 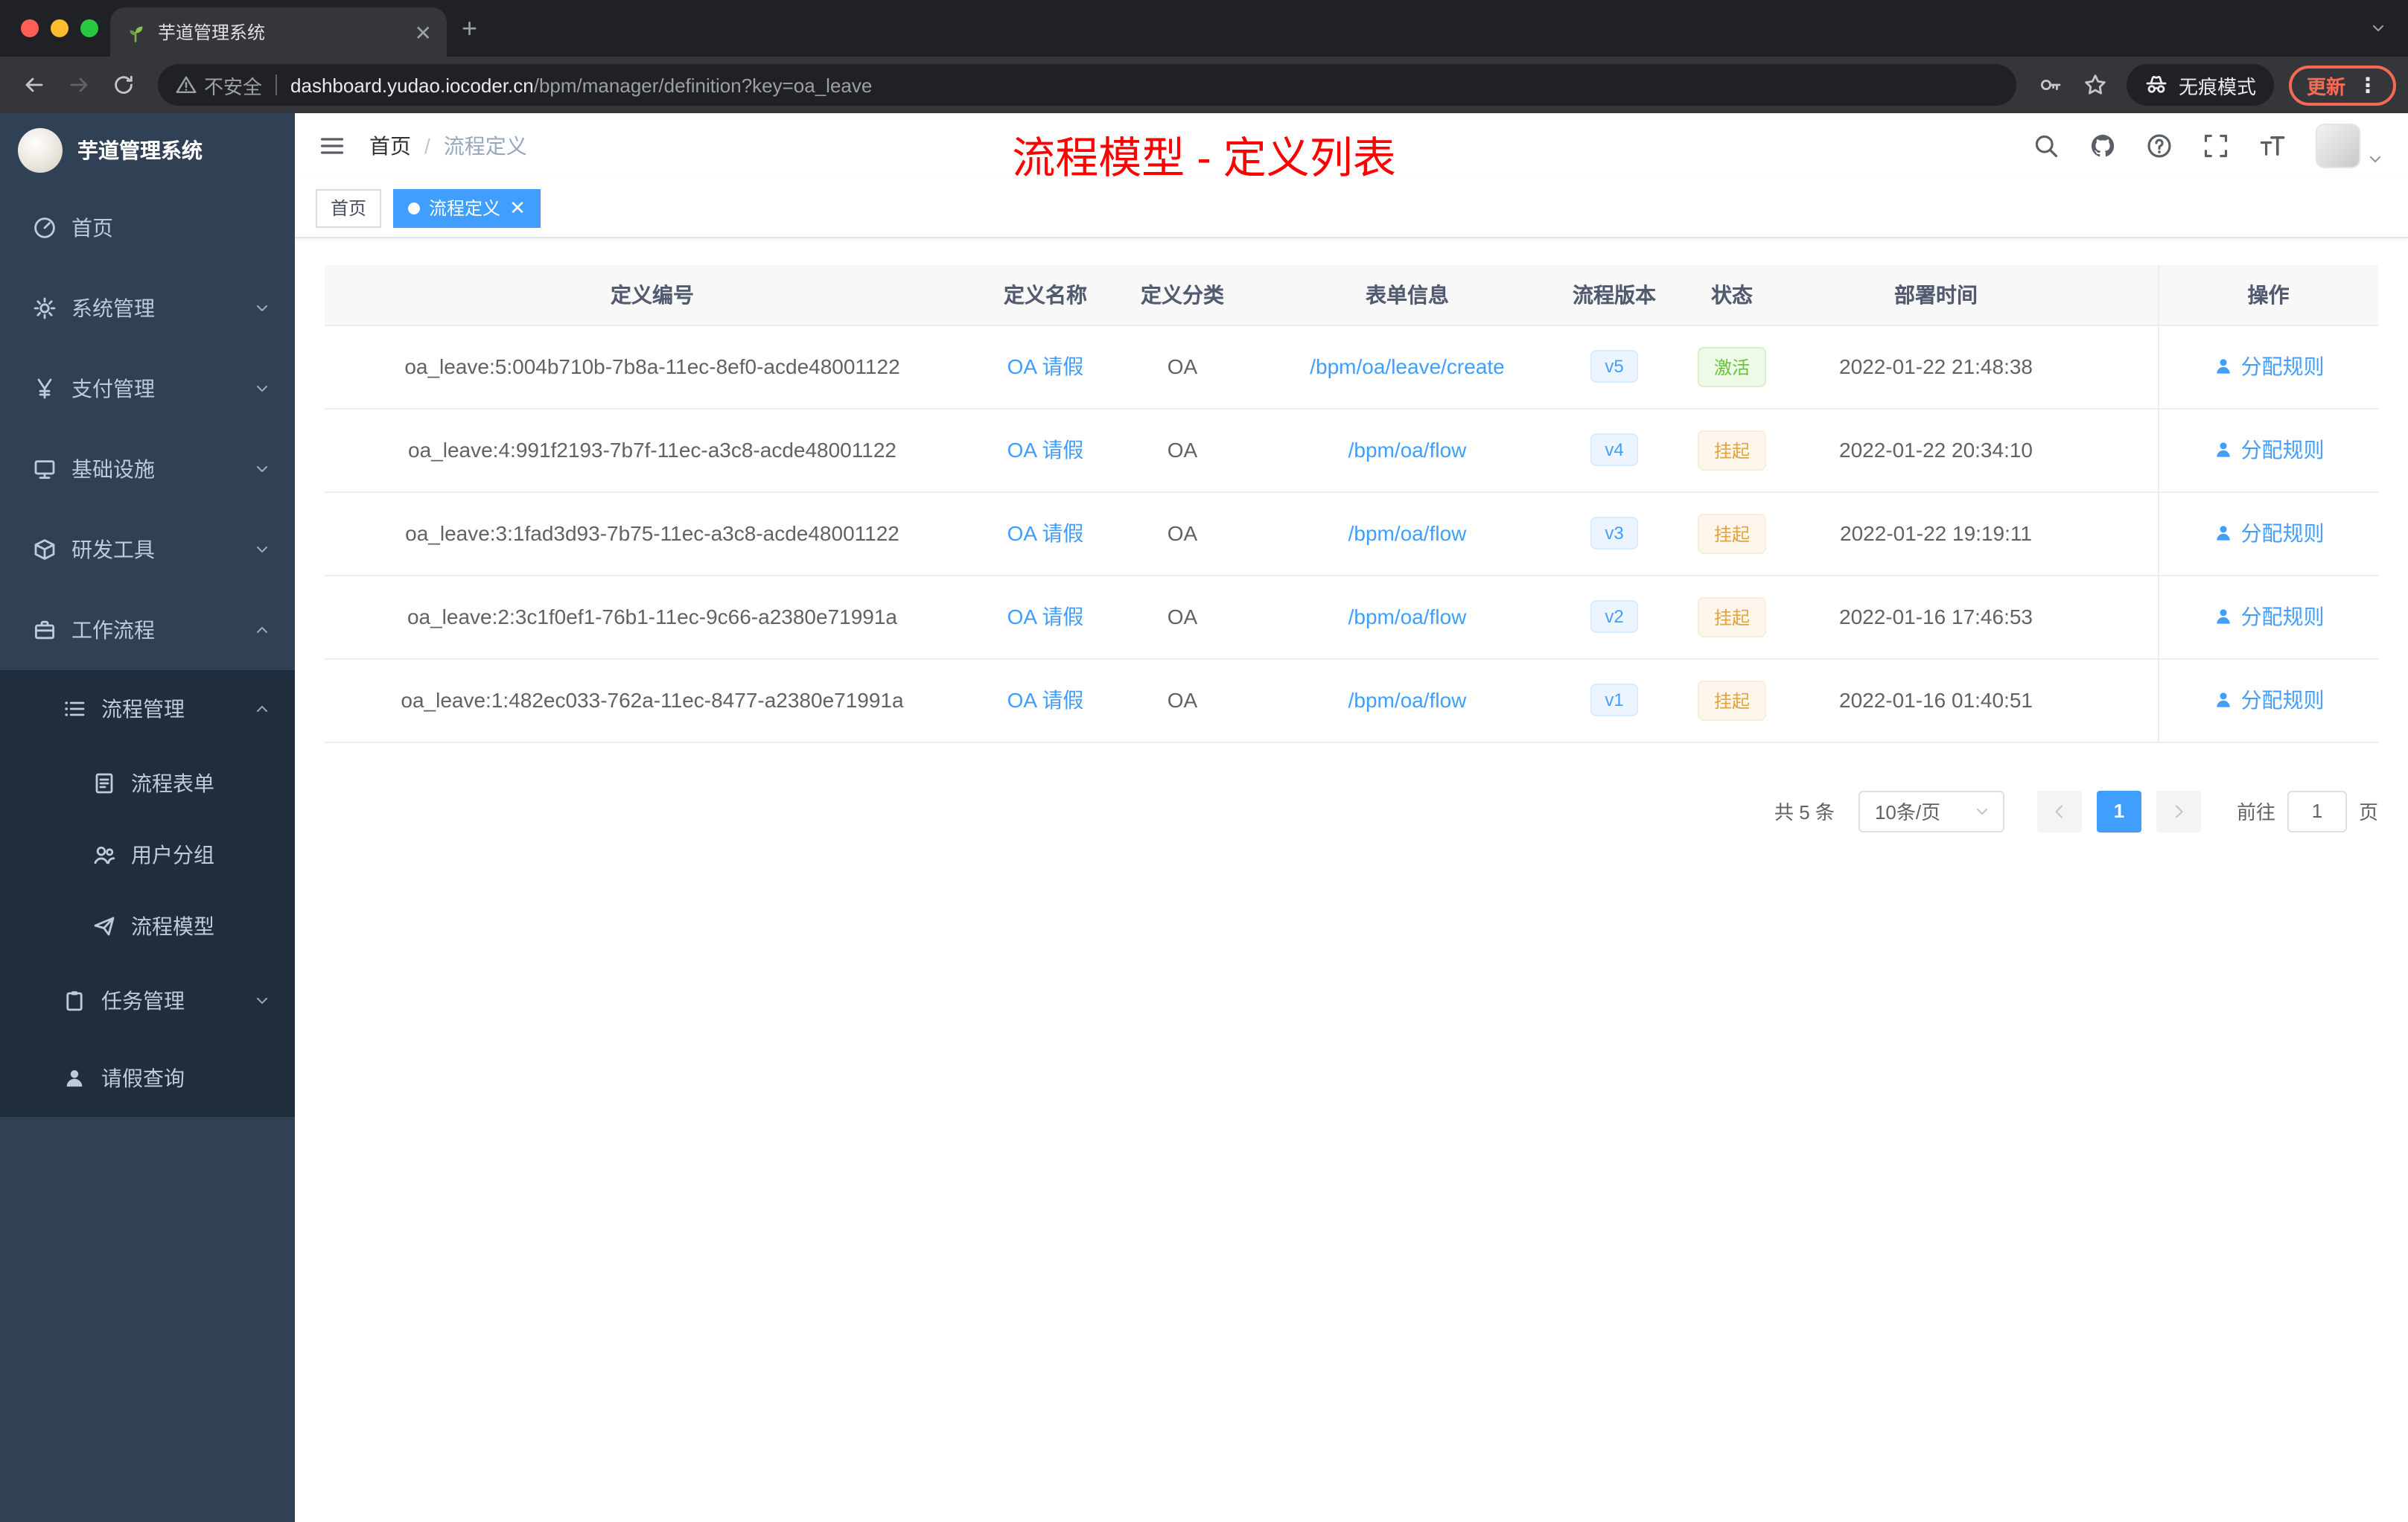 I want to click on next-page-button, so click(x=2178, y=811).